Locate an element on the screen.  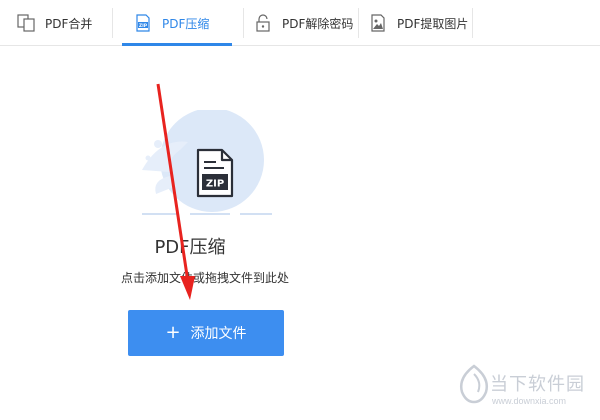
add-file-button: + 添加文件 is located at coordinates (206, 333).